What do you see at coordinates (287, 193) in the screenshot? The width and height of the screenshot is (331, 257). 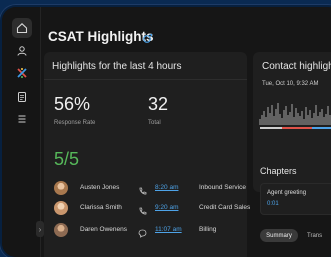 I see `chapter-name: Agent greeting` at bounding box center [287, 193].